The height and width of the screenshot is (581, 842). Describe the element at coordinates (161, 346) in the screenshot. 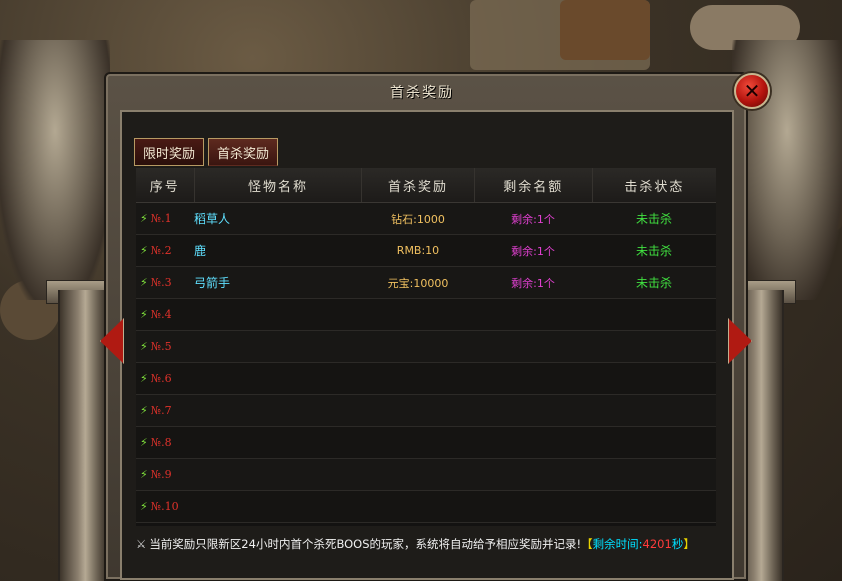

I see `row-index: №.5` at that location.